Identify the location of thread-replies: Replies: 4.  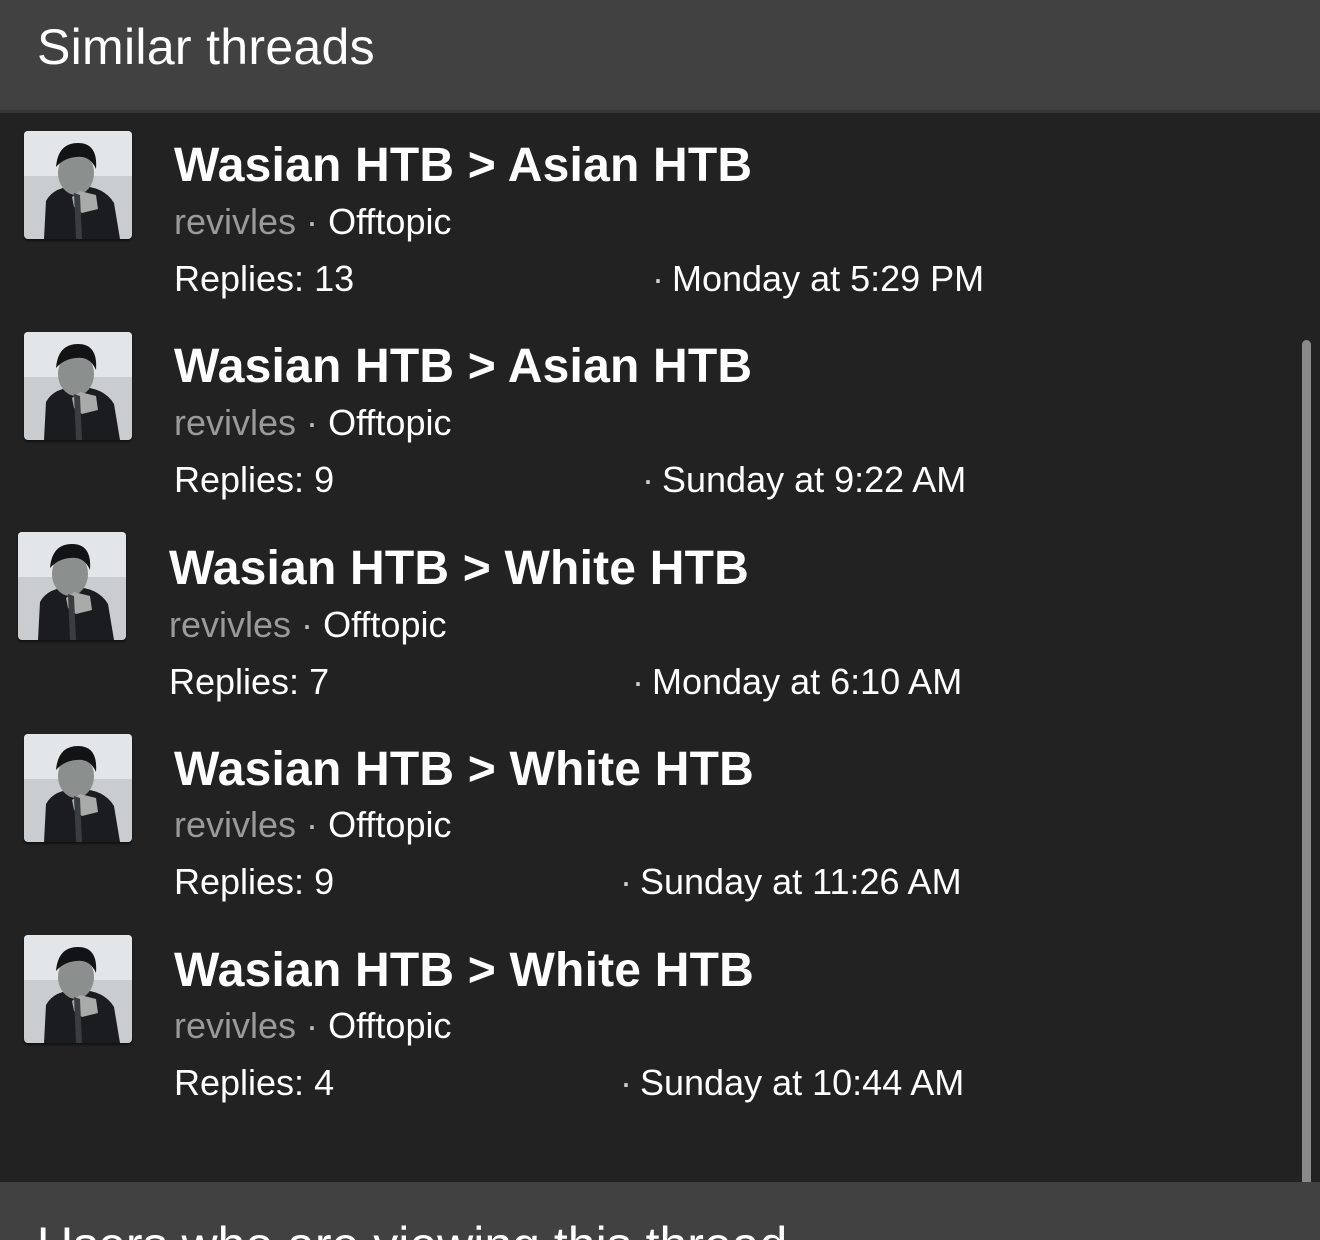
(254, 1082).